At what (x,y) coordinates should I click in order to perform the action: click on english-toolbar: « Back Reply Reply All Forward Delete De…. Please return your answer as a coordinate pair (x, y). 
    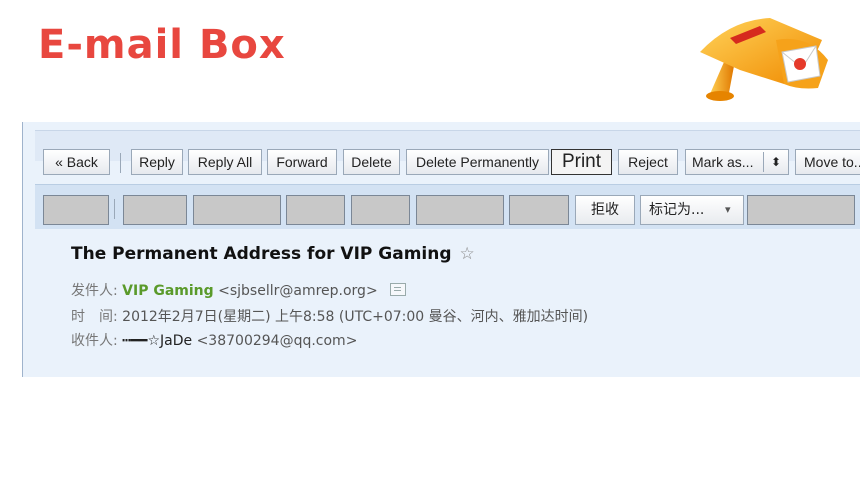
    Looking at the image, I should click on (447, 152).